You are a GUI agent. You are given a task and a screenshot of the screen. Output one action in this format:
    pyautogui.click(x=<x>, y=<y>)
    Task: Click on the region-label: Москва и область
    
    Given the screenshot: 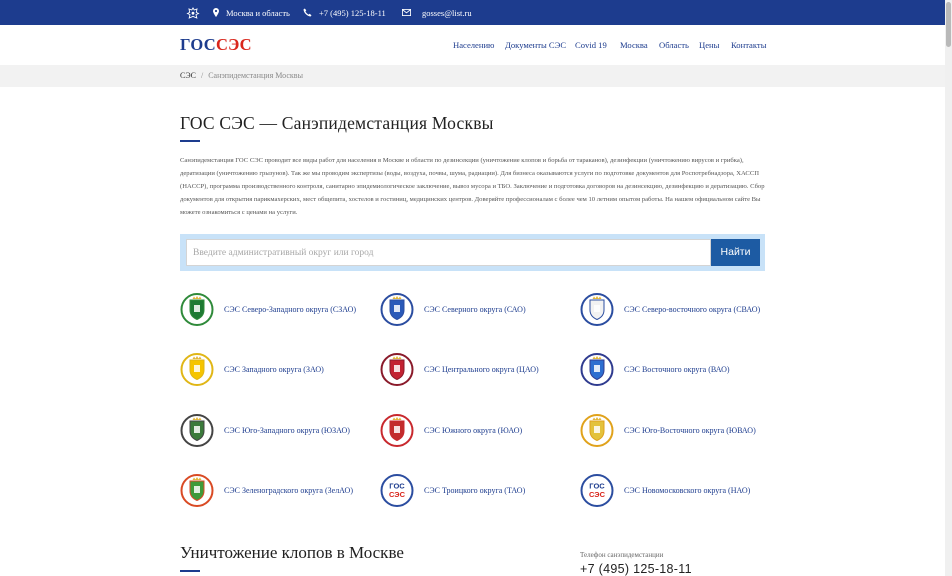 What is the action you would take?
    pyautogui.click(x=258, y=12)
    